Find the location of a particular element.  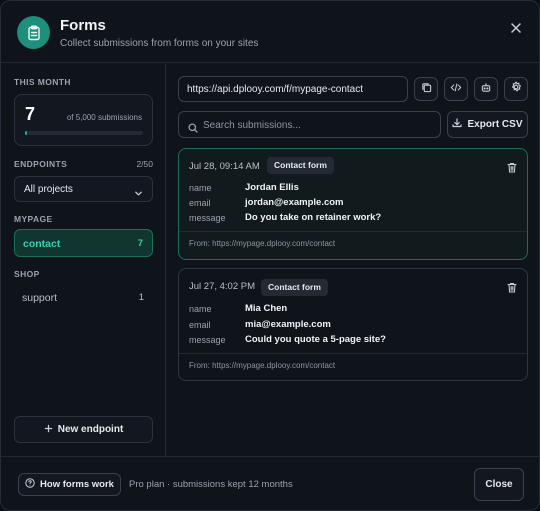

new-endpoint-label: New endpoint is located at coordinates (90, 429).